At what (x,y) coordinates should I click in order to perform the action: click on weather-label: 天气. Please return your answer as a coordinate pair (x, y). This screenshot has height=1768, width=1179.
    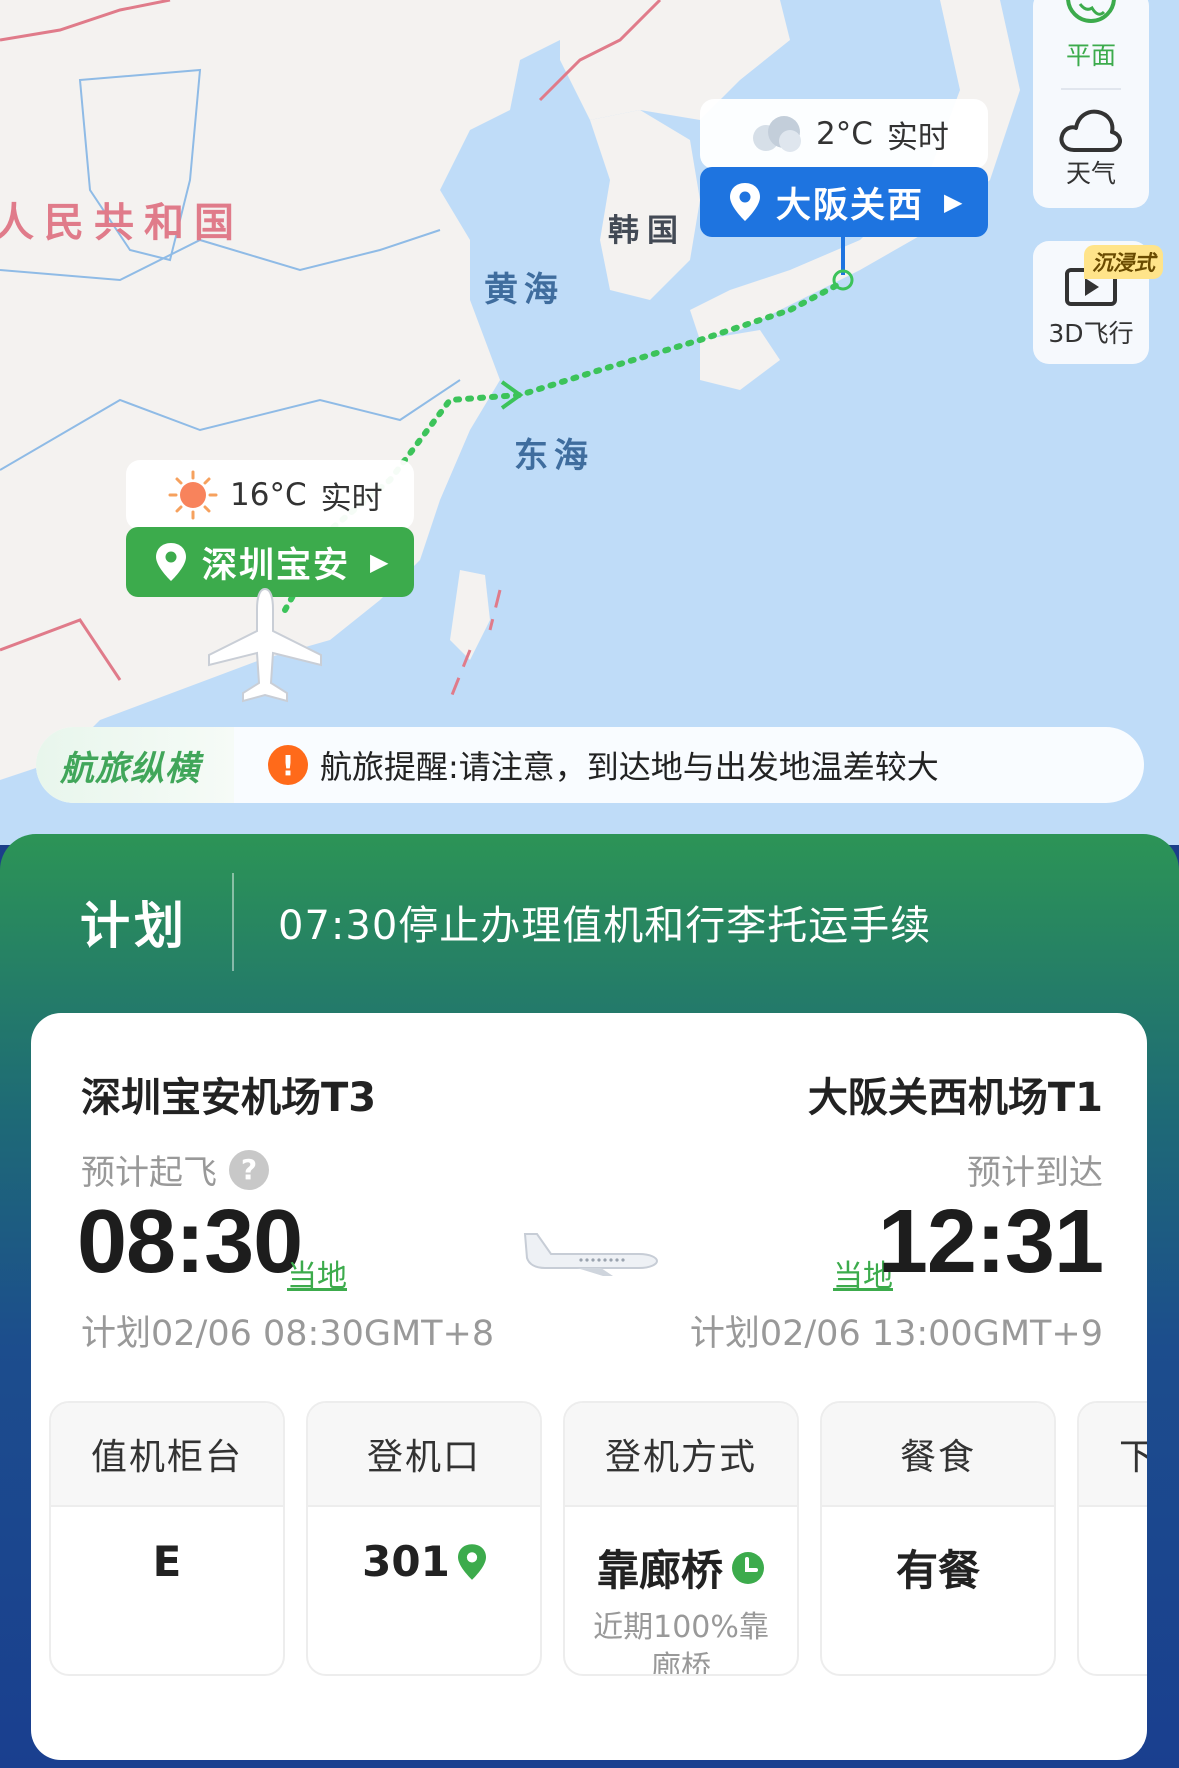
    Looking at the image, I should click on (1090, 173).